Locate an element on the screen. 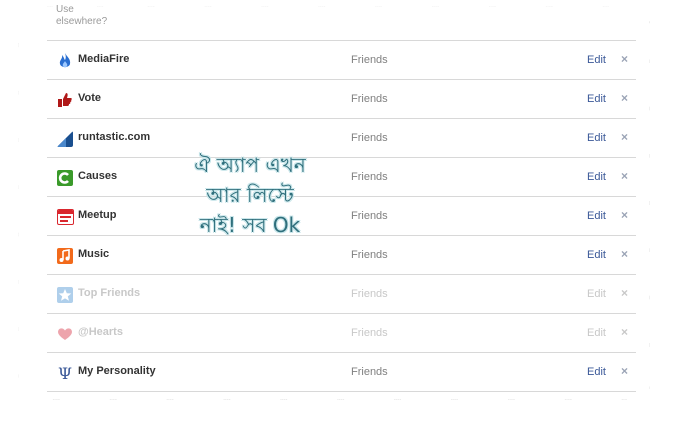 The width and height of the screenshot is (691, 429). app-row-hearts: @Hearts Friends Edit × is located at coordinates (341, 333).